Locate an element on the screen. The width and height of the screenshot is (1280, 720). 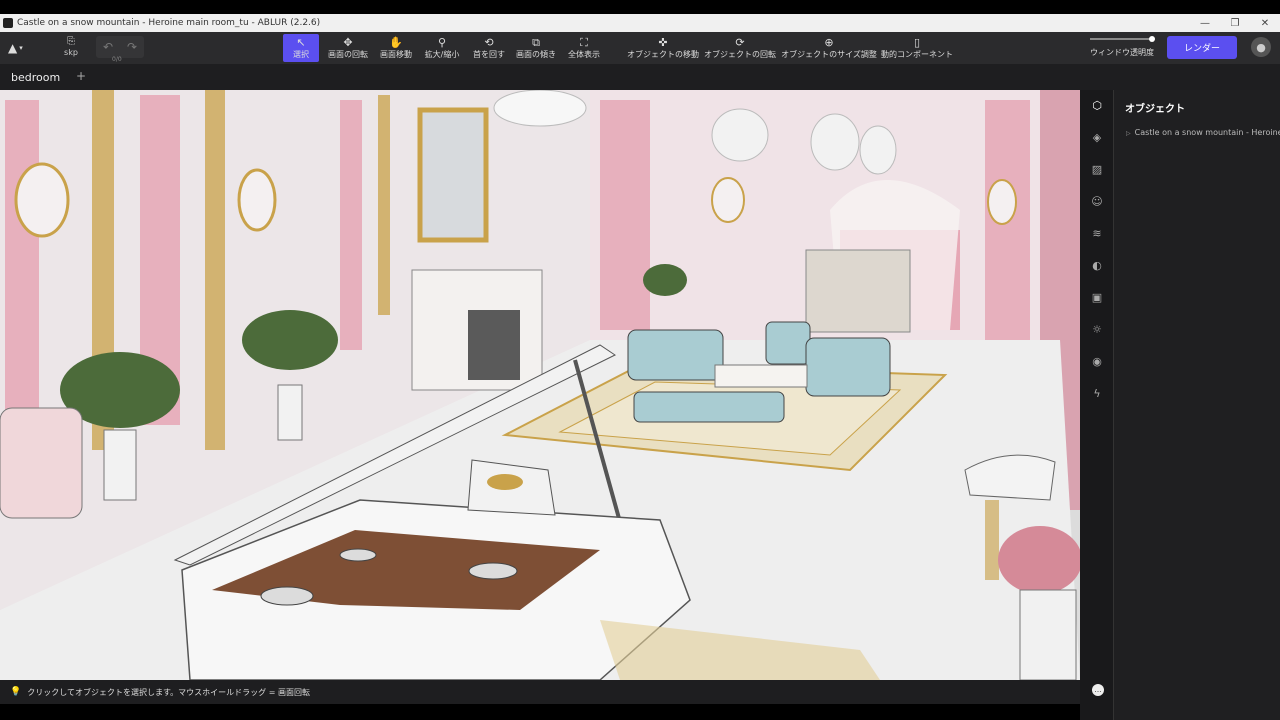
user-avatar: ● is located at coordinates (1261, 47).